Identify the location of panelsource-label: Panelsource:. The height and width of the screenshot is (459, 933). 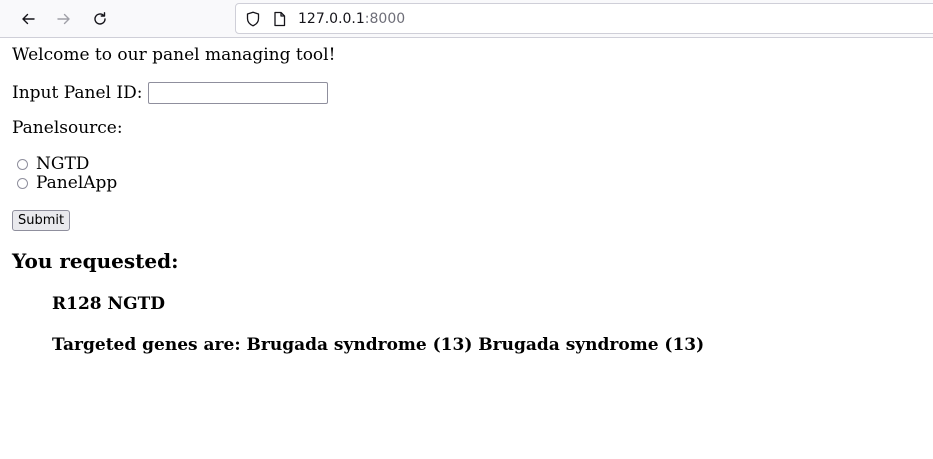
(67, 128).